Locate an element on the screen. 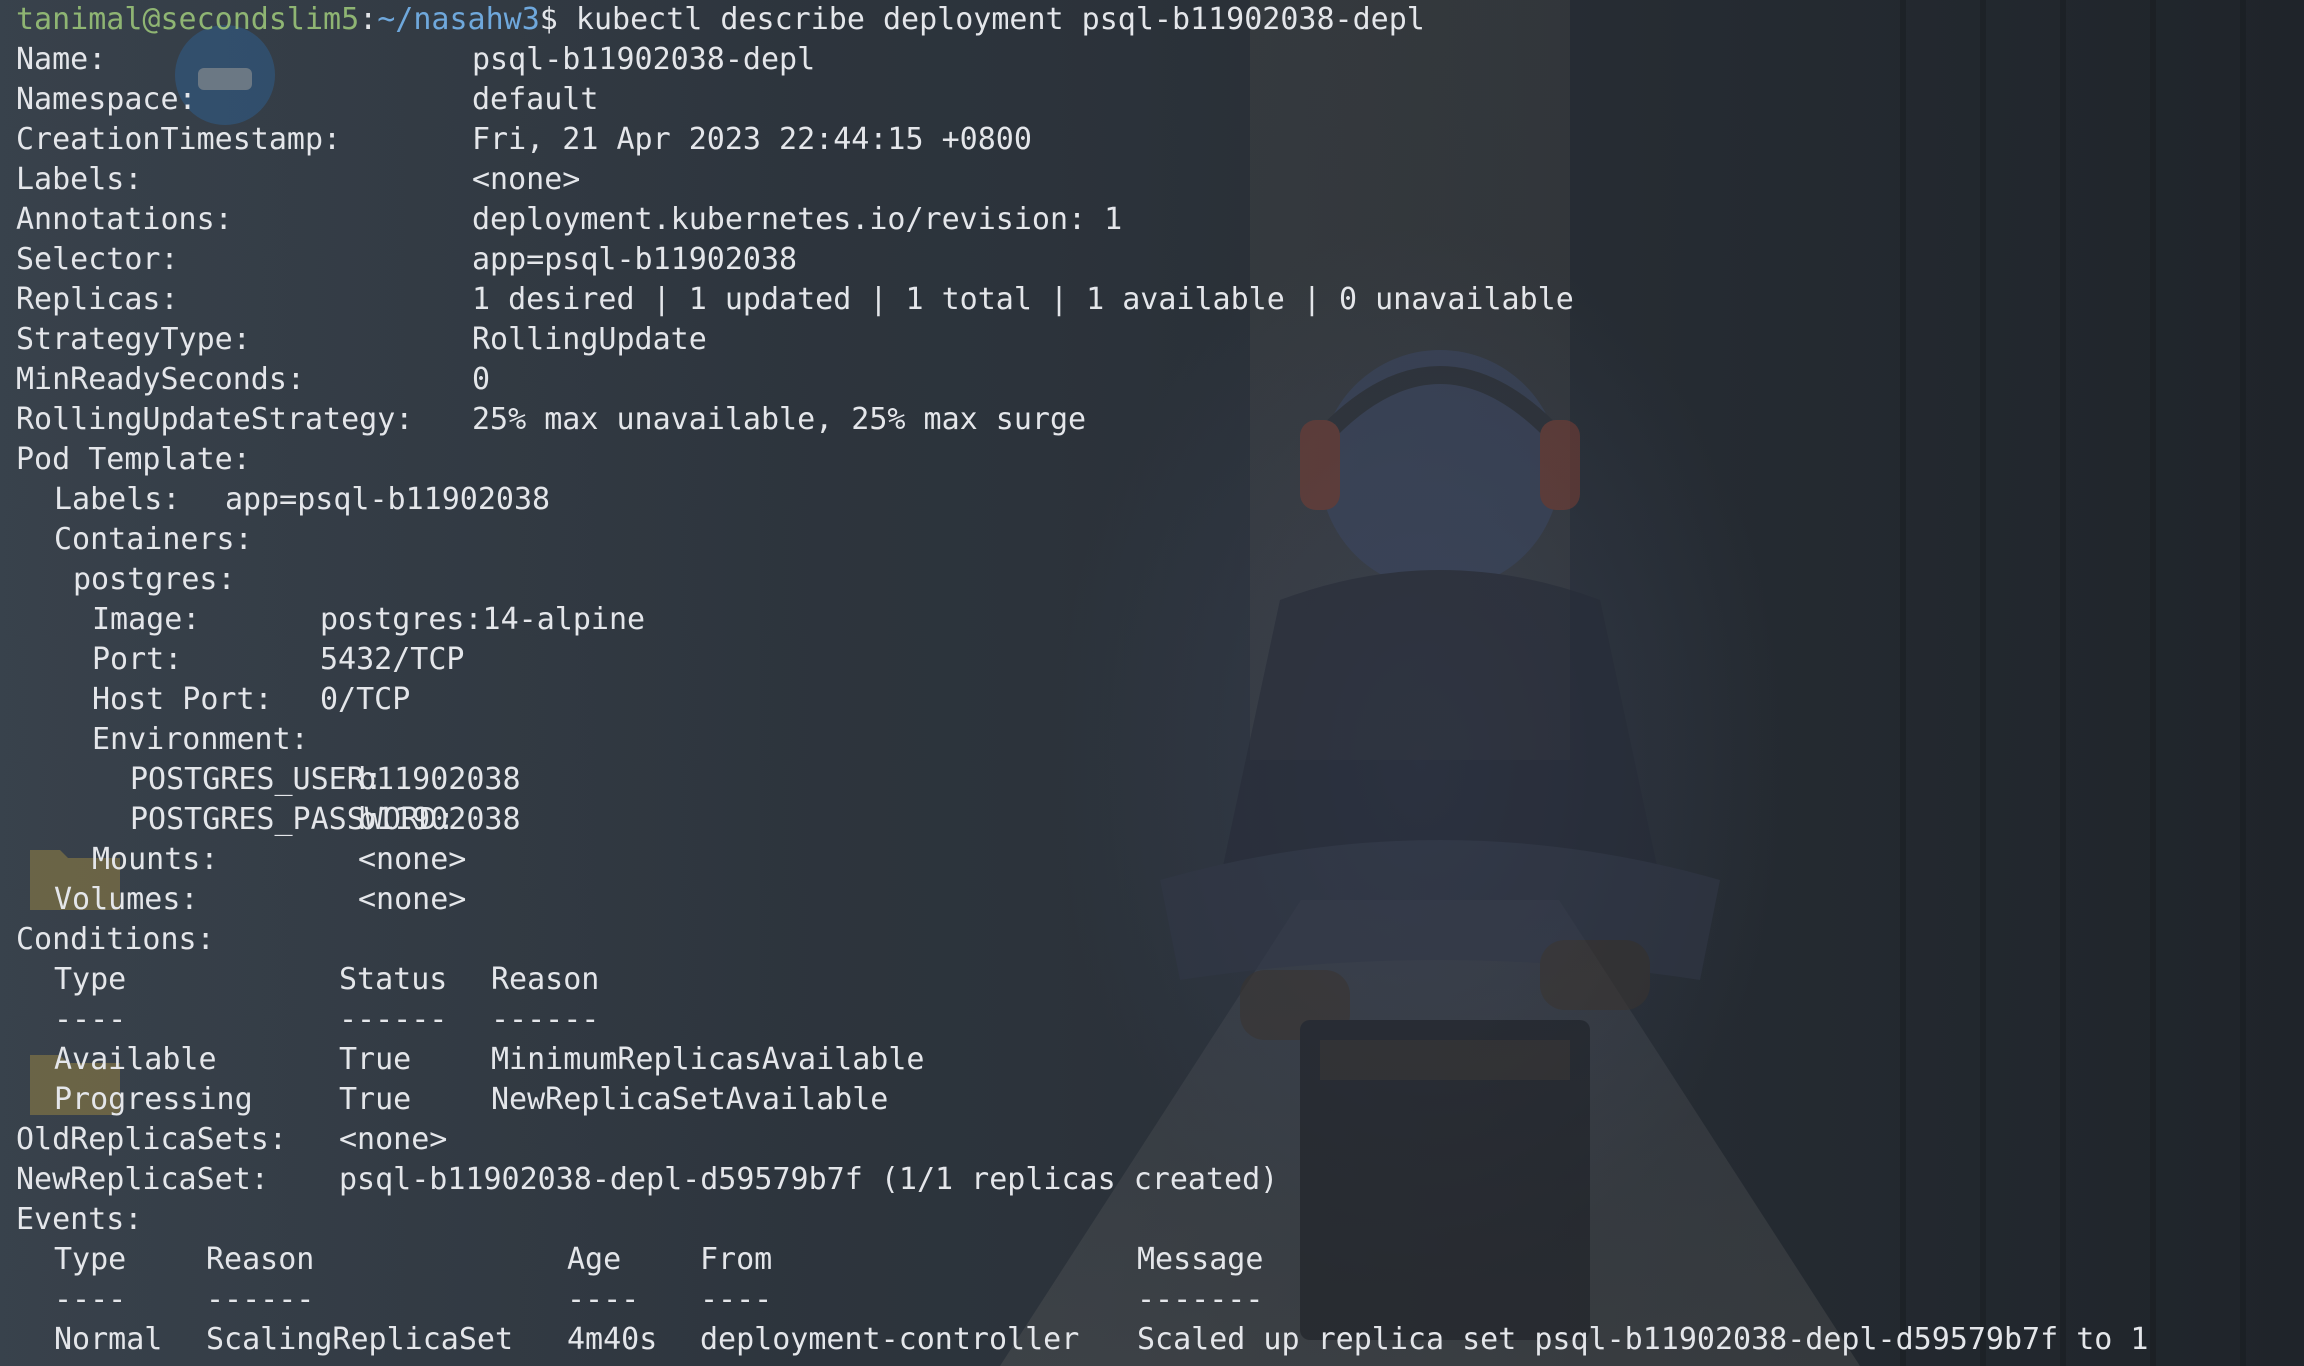 The width and height of the screenshot is (2304, 1366). container-mounts: Mounts: <none> is located at coordinates (1156, 860).